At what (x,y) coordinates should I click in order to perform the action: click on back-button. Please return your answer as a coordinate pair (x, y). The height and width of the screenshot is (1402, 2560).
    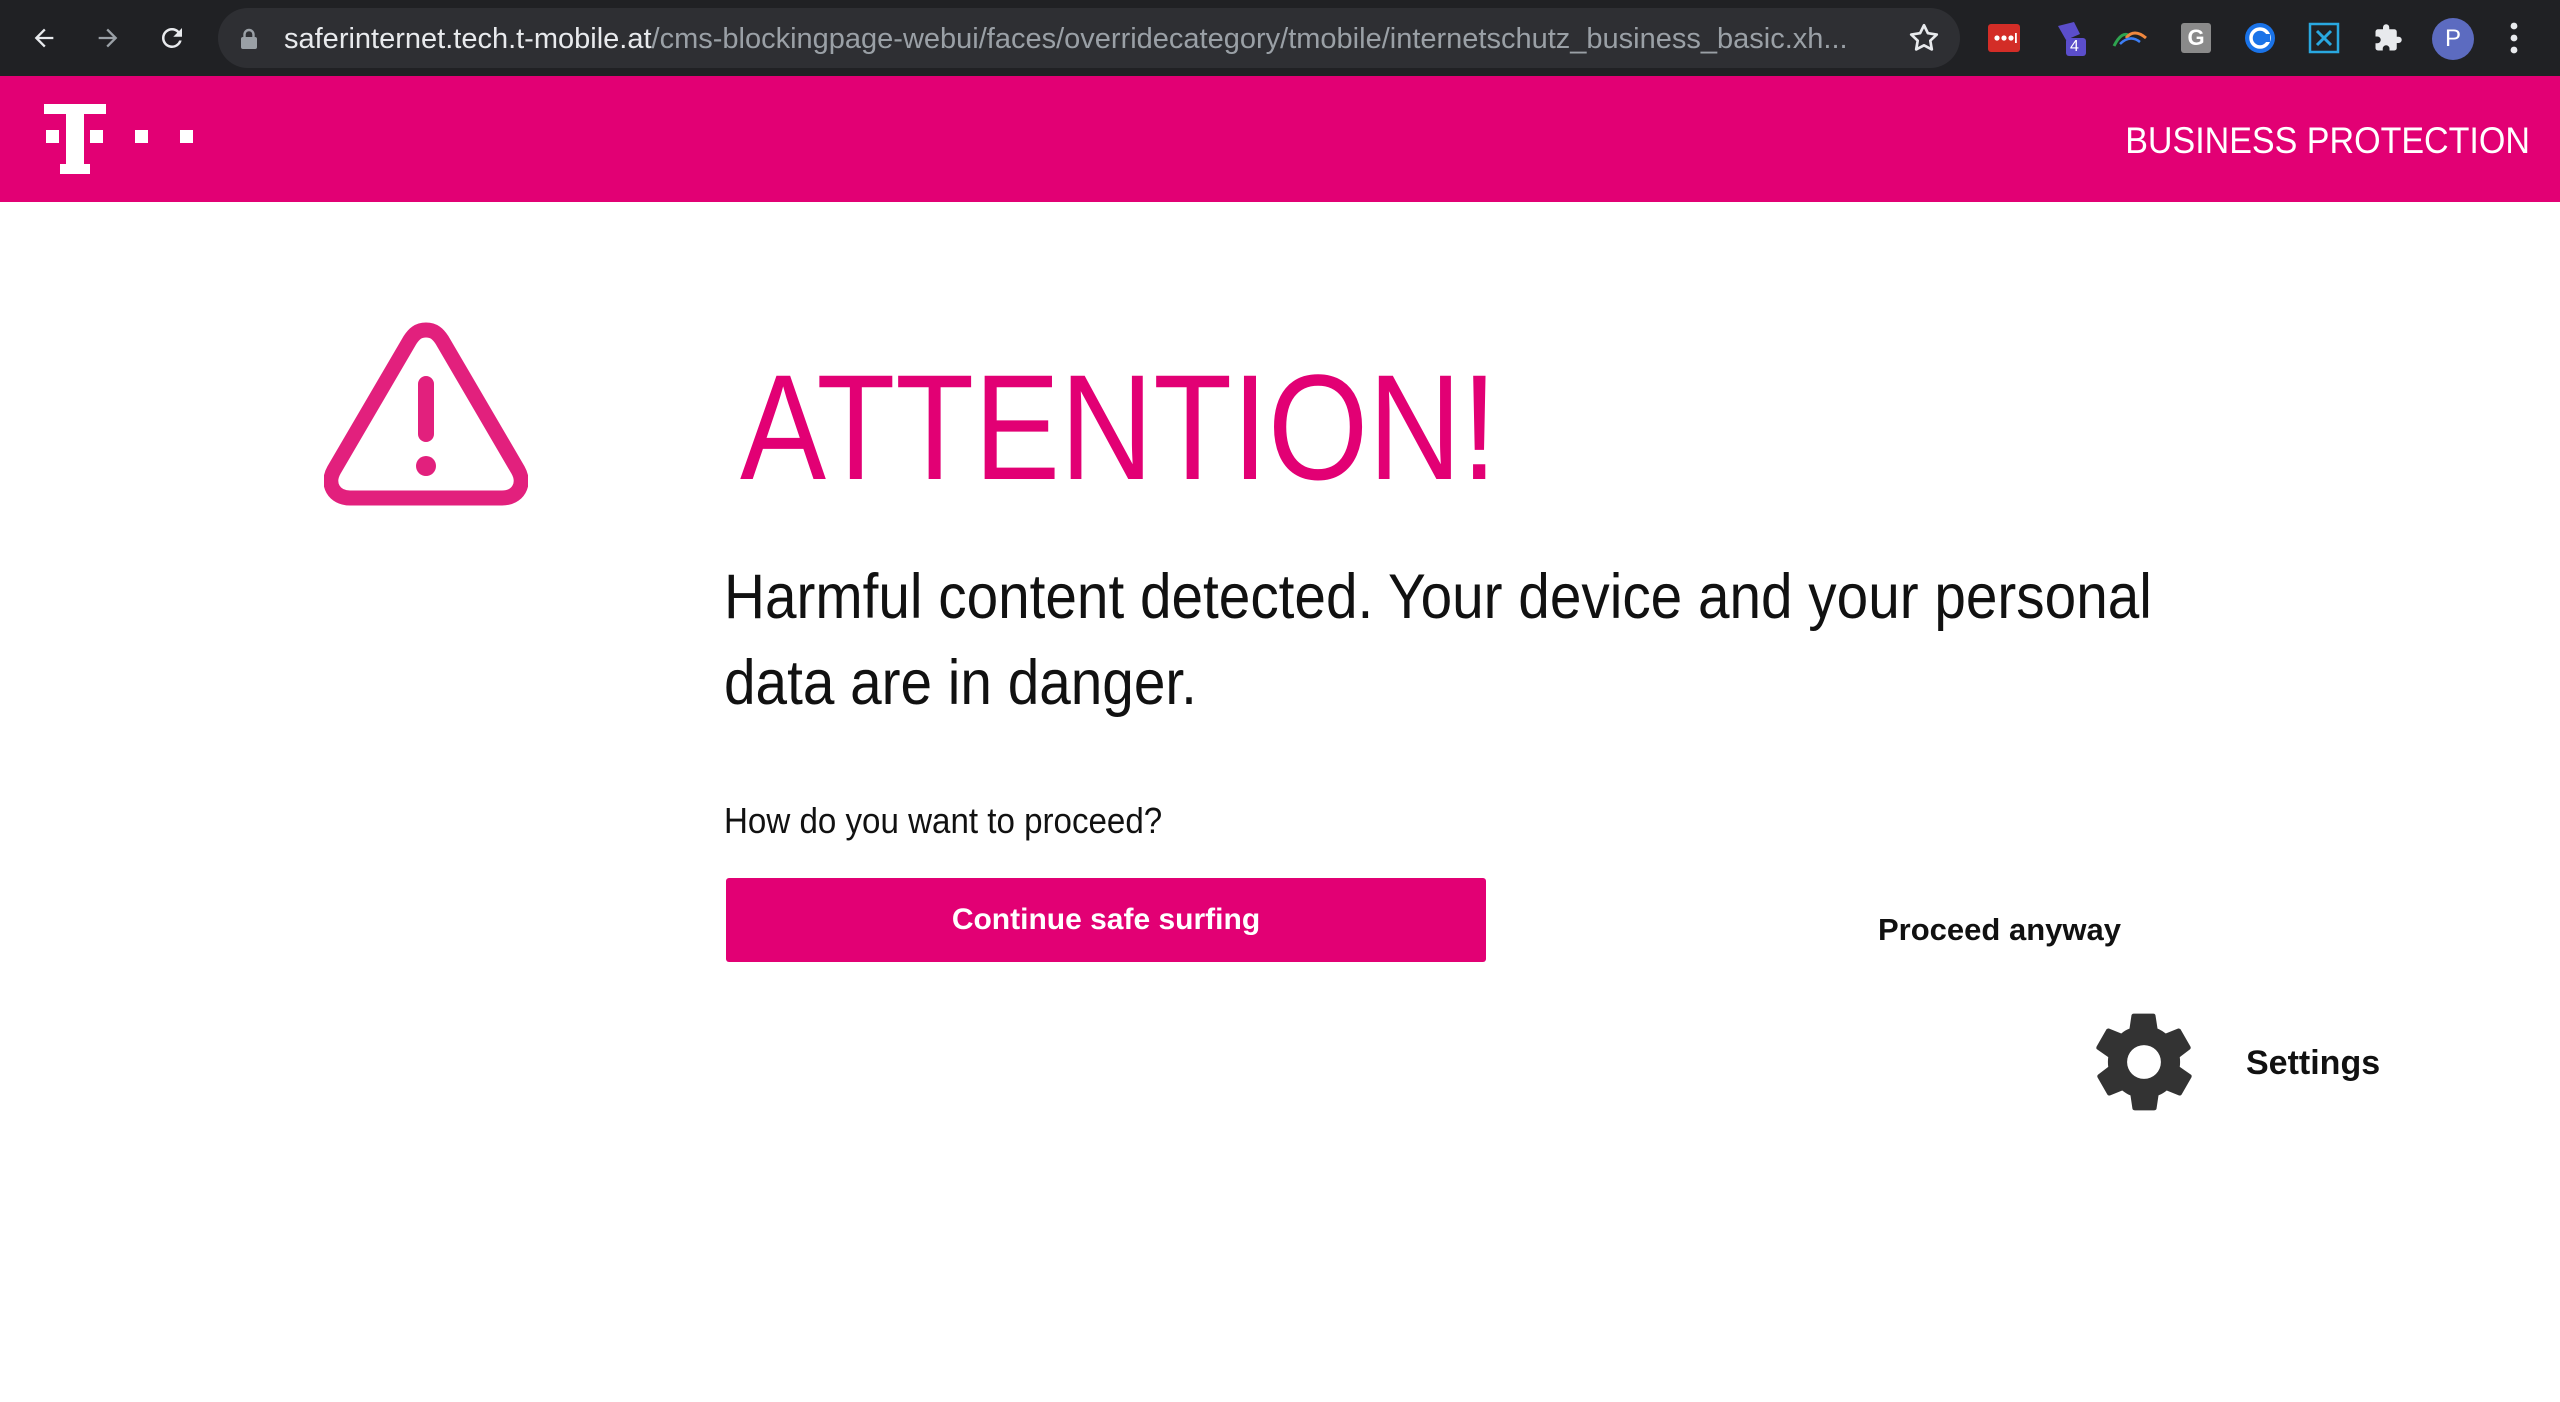
    Looking at the image, I should click on (44, 38).